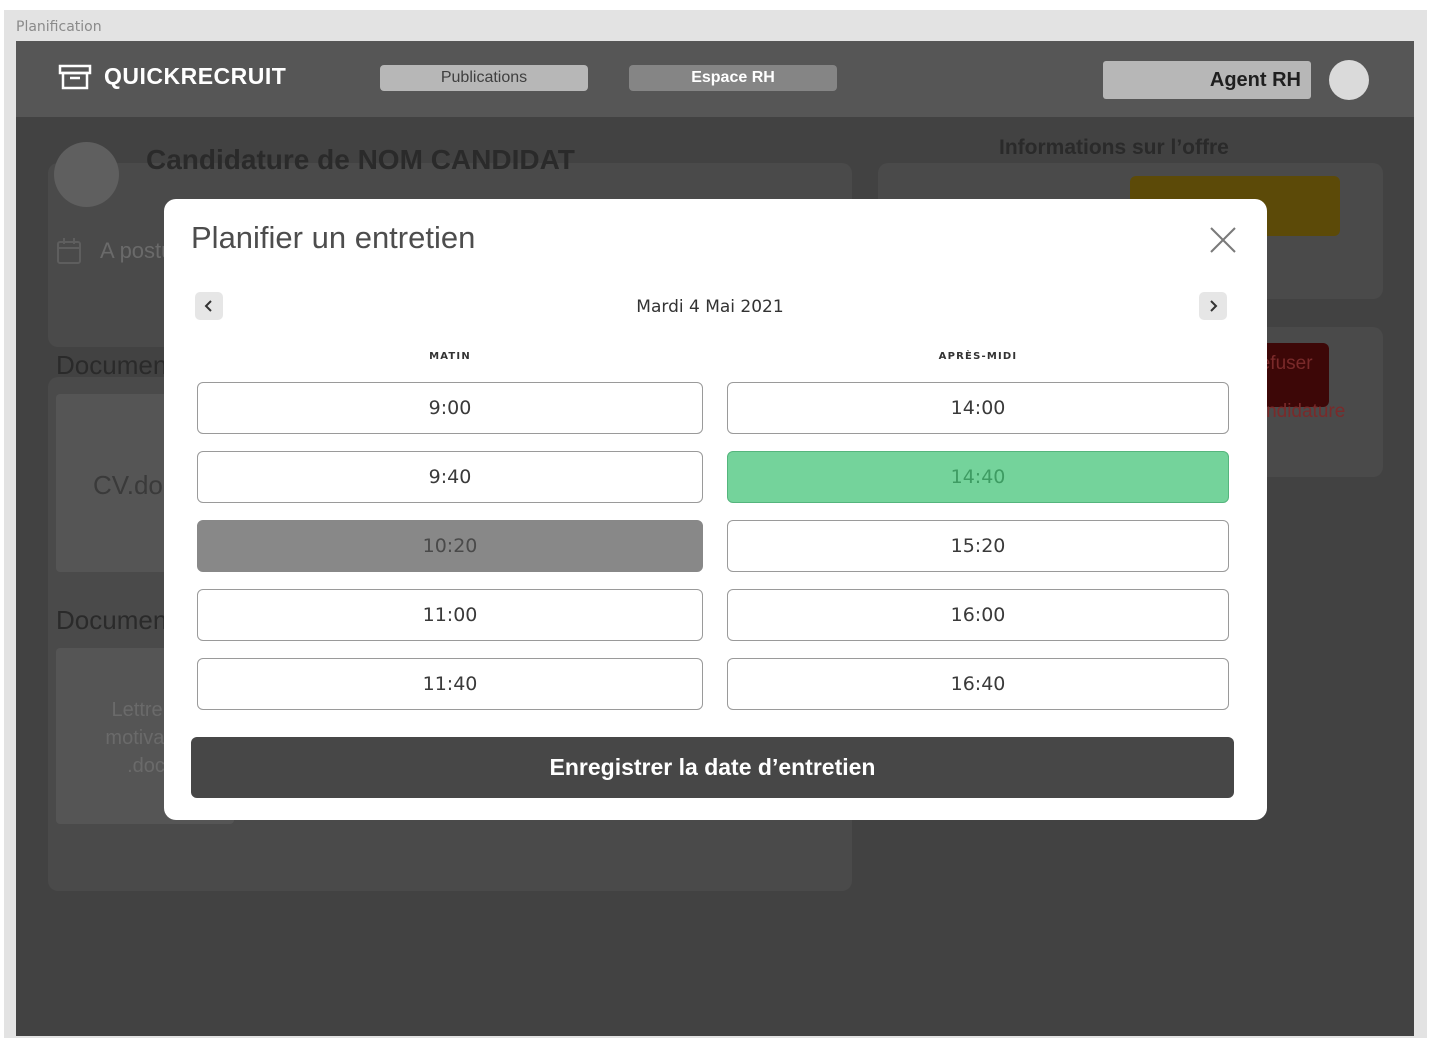 Image resolution: width=1432 pixels, height=1039 pixels. What do you see at coordinates (450, 684) in the screenshot?
I see `time-slot: 11:40` at bounding box center [450, 684].